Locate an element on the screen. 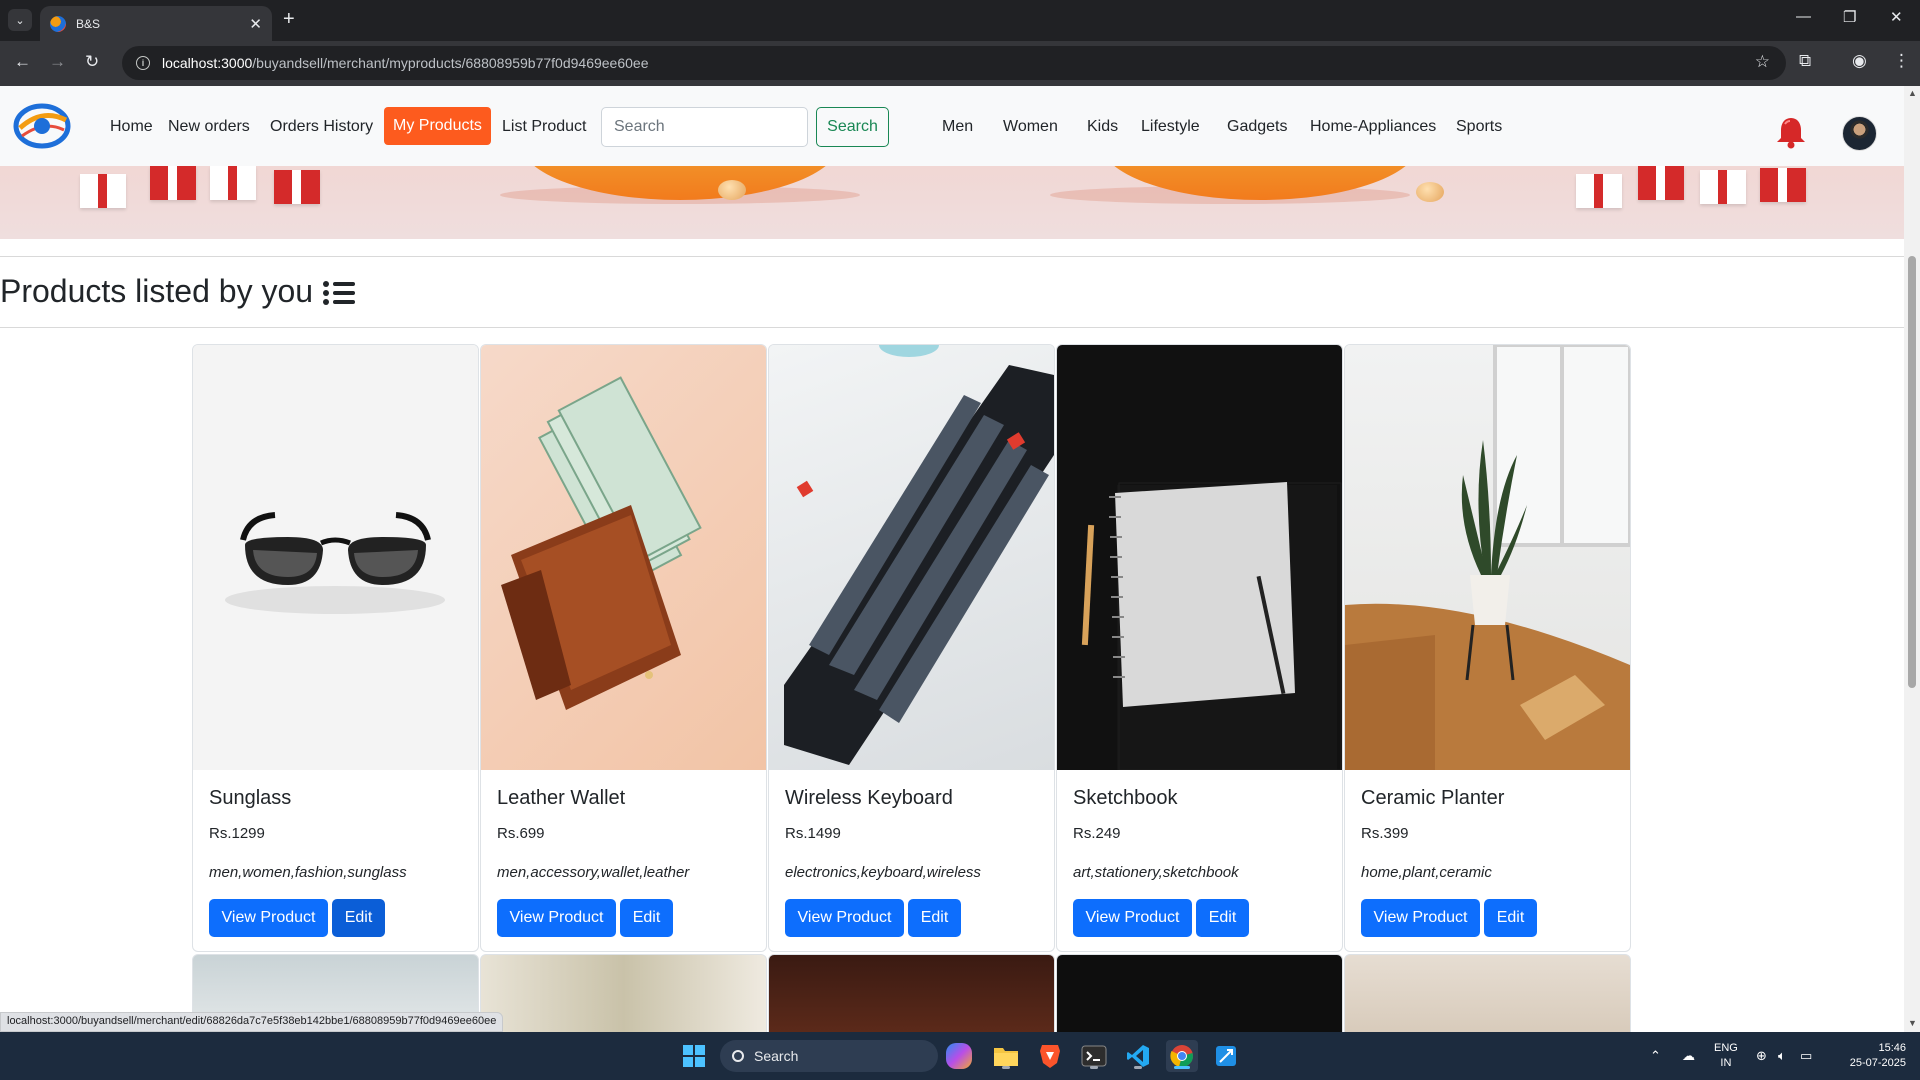 The image size is (1920, 1080). terminal-icon is located at coordinates (1094, 1056).